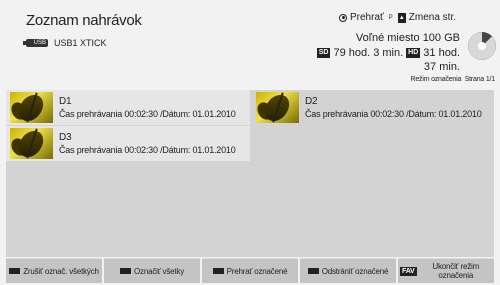 Image resolution: width=500 pixels, height=285 pixels. What do you see at coordinates (65, 137) in the screenshot?
I see `recording-name: D3` at bounding box center [65, 137].